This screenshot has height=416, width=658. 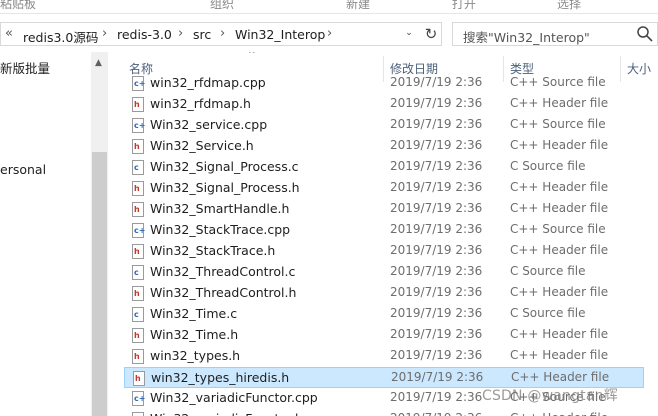 What do you see at coordinates (223, 292) in the screenshot?
I see `file-name: Win32_ThreadControl.h` at bounding box center [223, 292].